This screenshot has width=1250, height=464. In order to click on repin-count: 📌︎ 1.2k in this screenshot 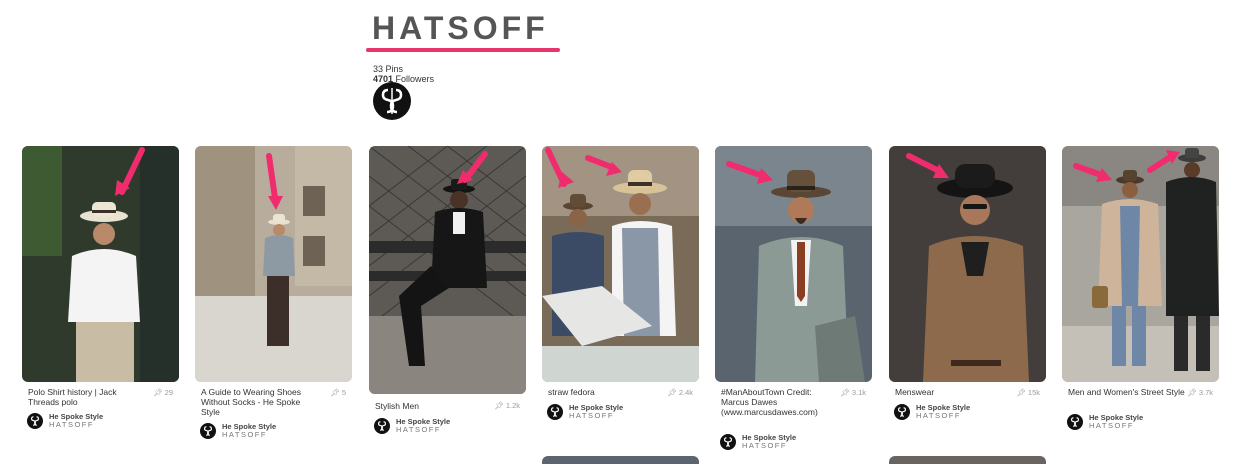, I will do `click(507, 405)`.